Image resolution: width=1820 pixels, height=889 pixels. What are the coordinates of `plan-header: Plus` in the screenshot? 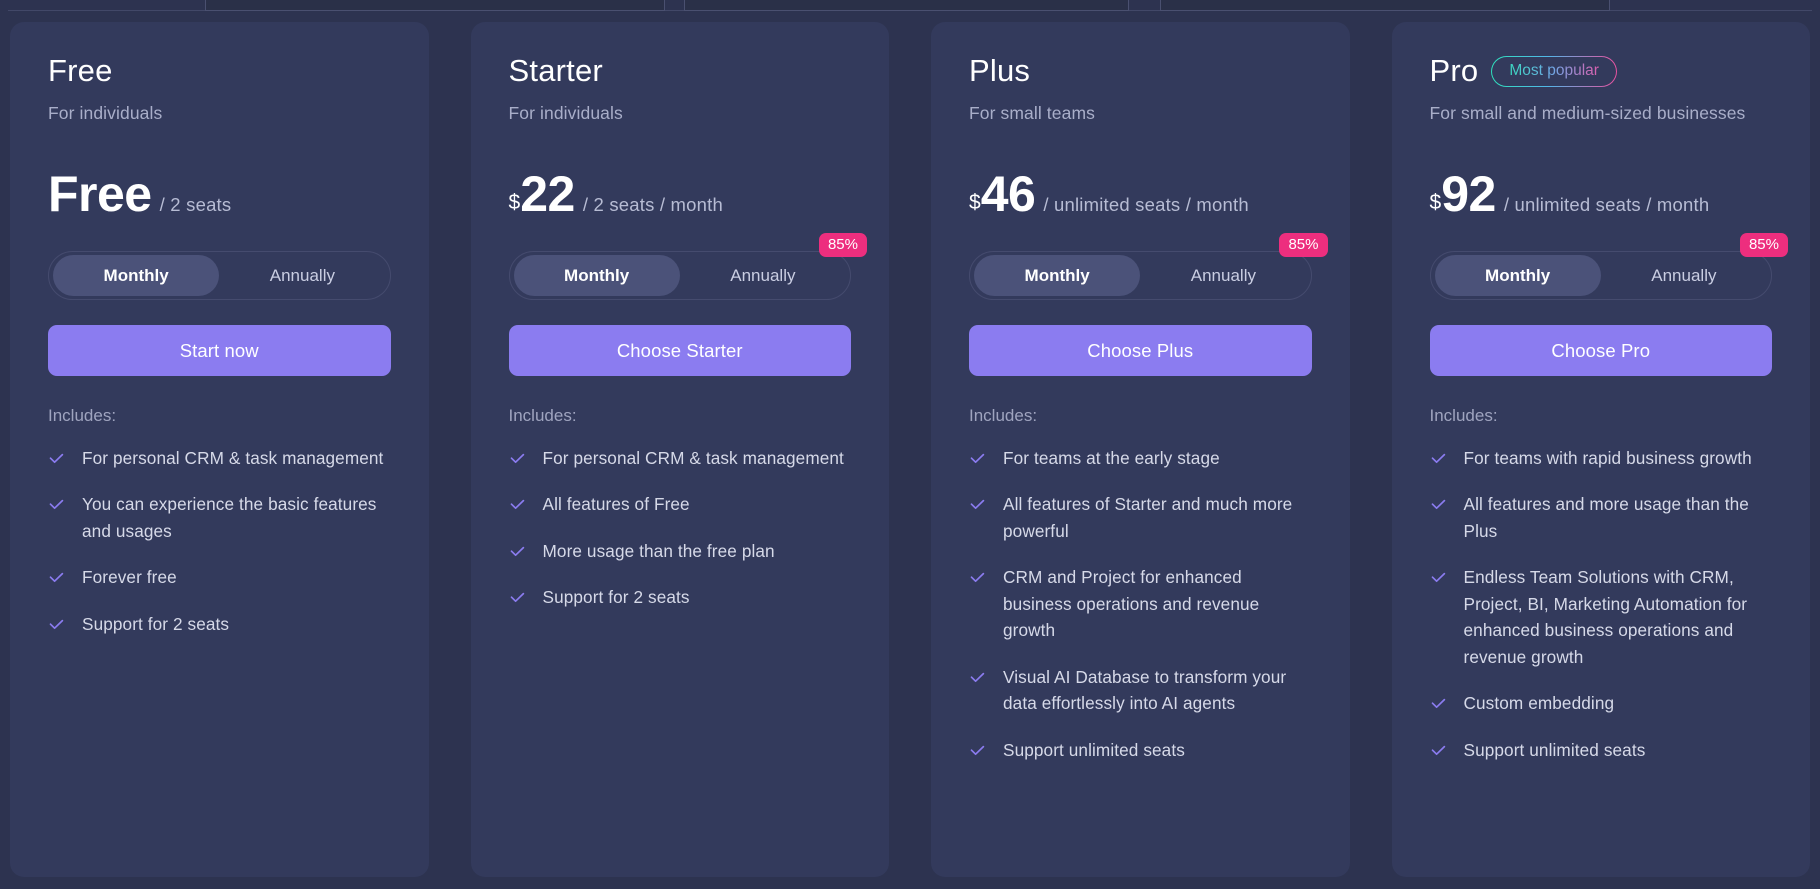 It's located at (1140, 71).